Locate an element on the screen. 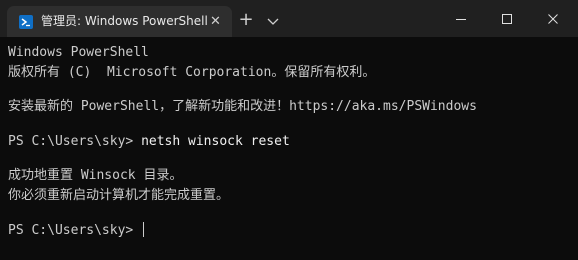 The height and width of the screenshot is (260, 578). terminal-line-prompt: PS C:\Users\sky> is located at coordinates (76, 230).